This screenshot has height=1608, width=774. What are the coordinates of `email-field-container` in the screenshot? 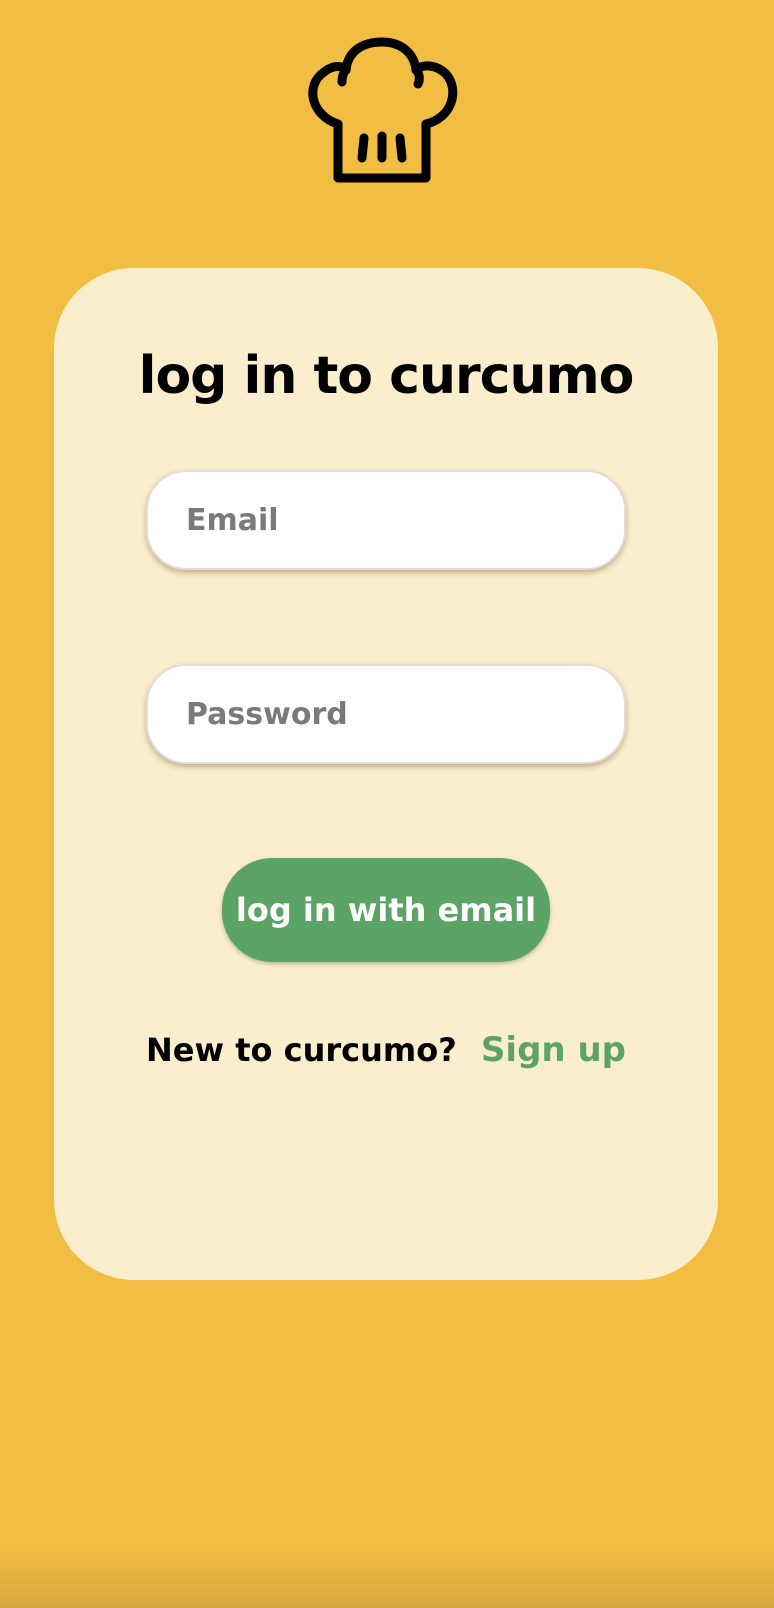 It's located at (386, 520).